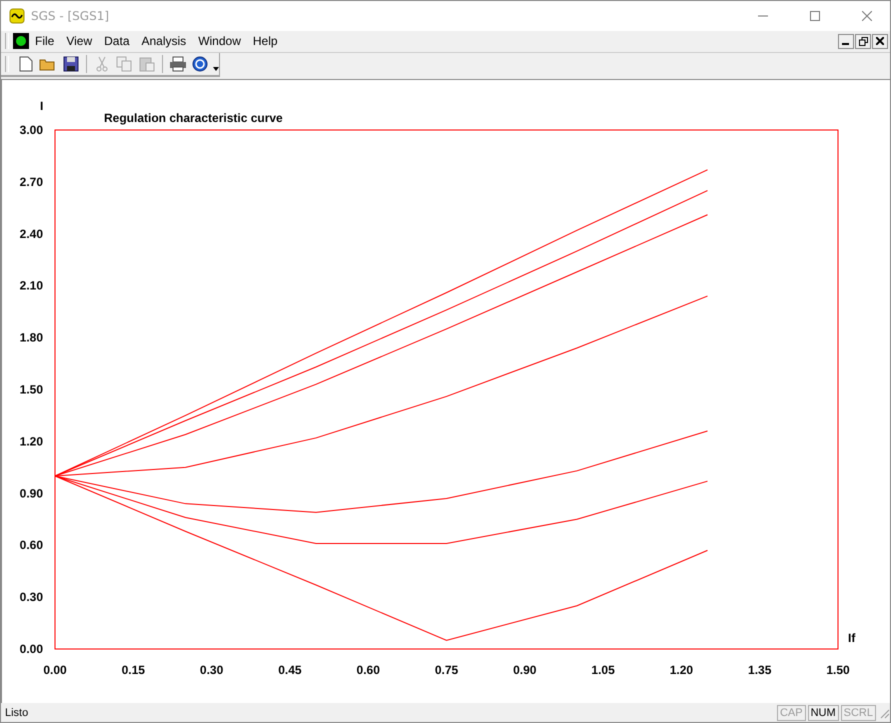 The image size is (891, 723). What do you see at coordinates (791, 712) in the screenshot?
I see `status-indicator: CAP` at bounding box center [791, 712].